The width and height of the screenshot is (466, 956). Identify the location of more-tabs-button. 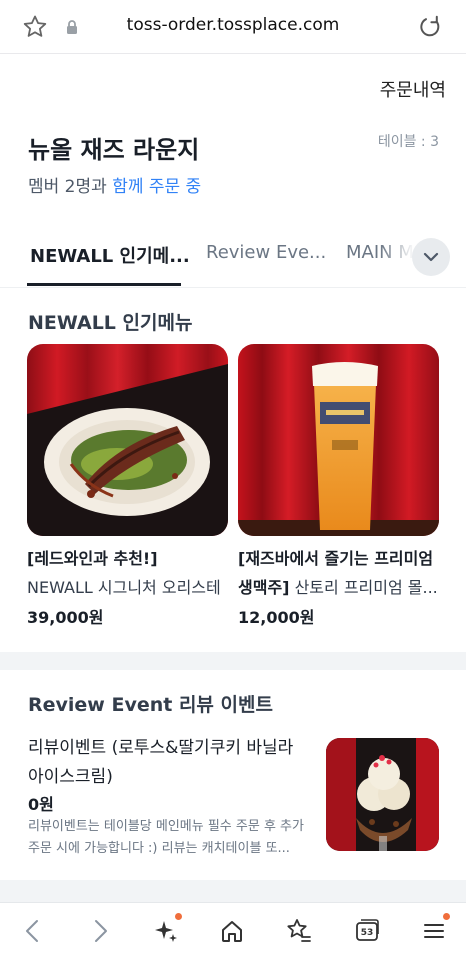
(431, 257).